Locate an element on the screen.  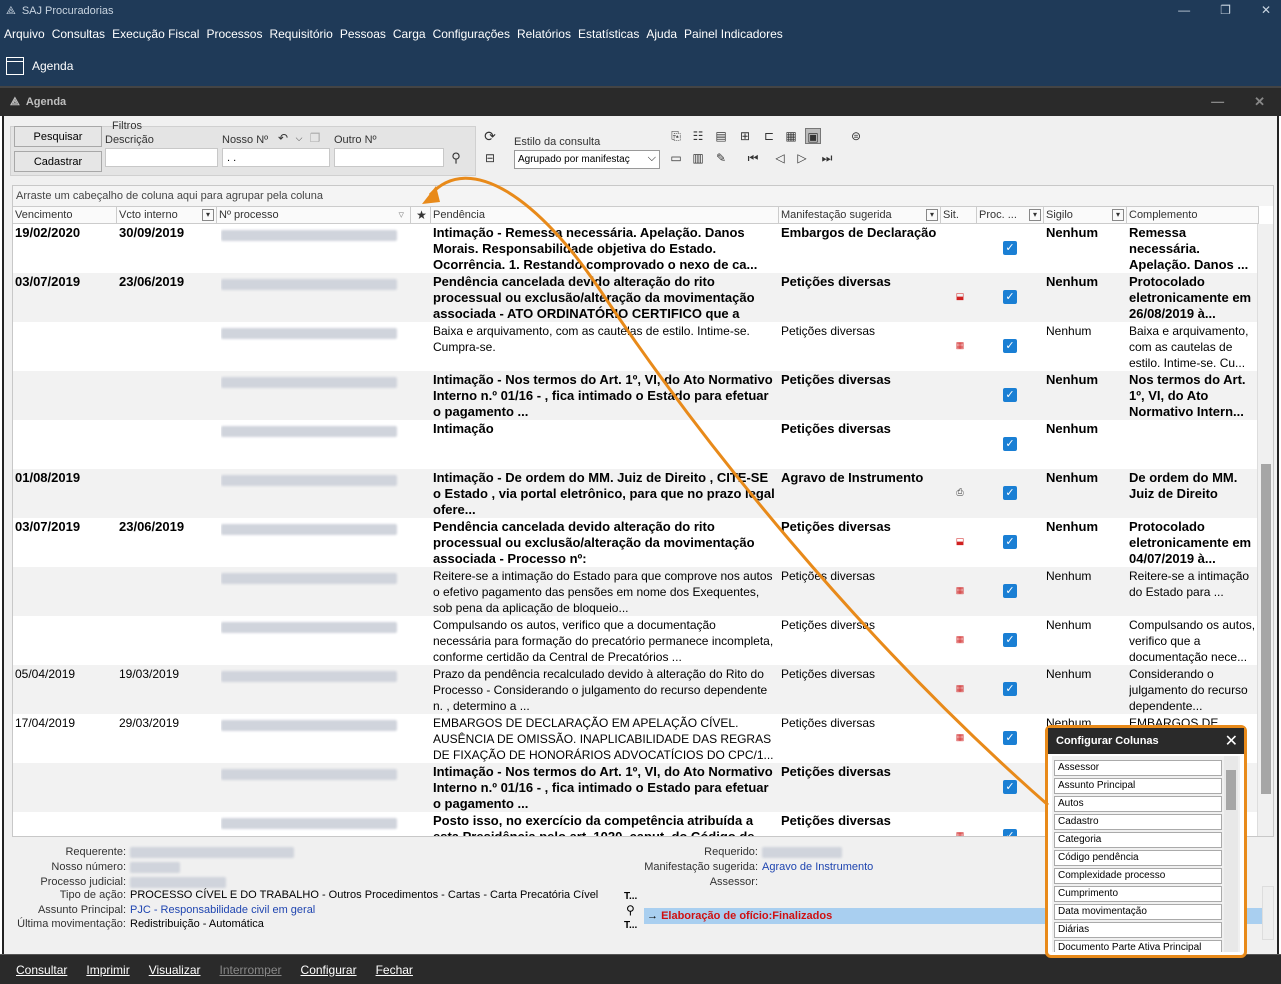
filter-config-icon: ⊟ is located at coordinates (490, 158).